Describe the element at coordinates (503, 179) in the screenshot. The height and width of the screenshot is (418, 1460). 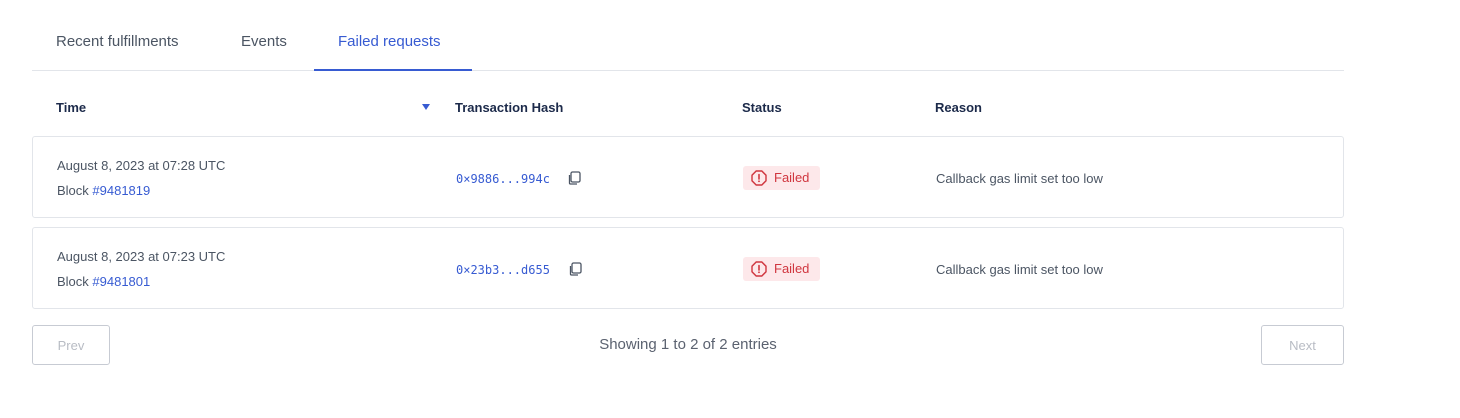
I see `transaction-hash-link: 0×9886...994c` at that location.